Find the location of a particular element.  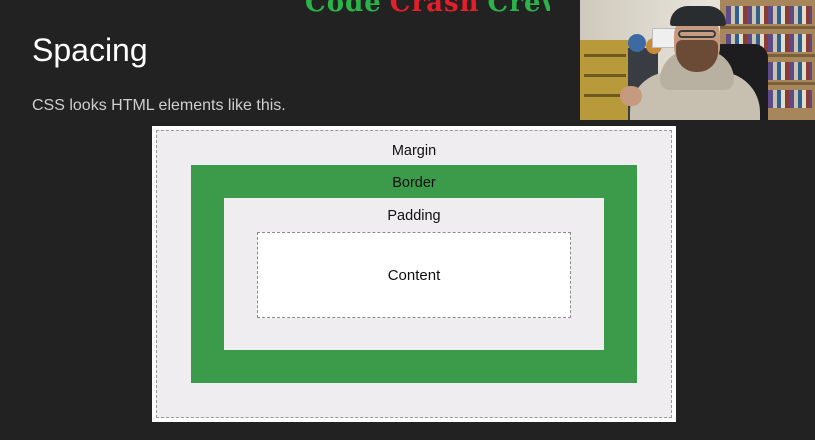

logo-word-code: Code is located at coordinates (343, 7).